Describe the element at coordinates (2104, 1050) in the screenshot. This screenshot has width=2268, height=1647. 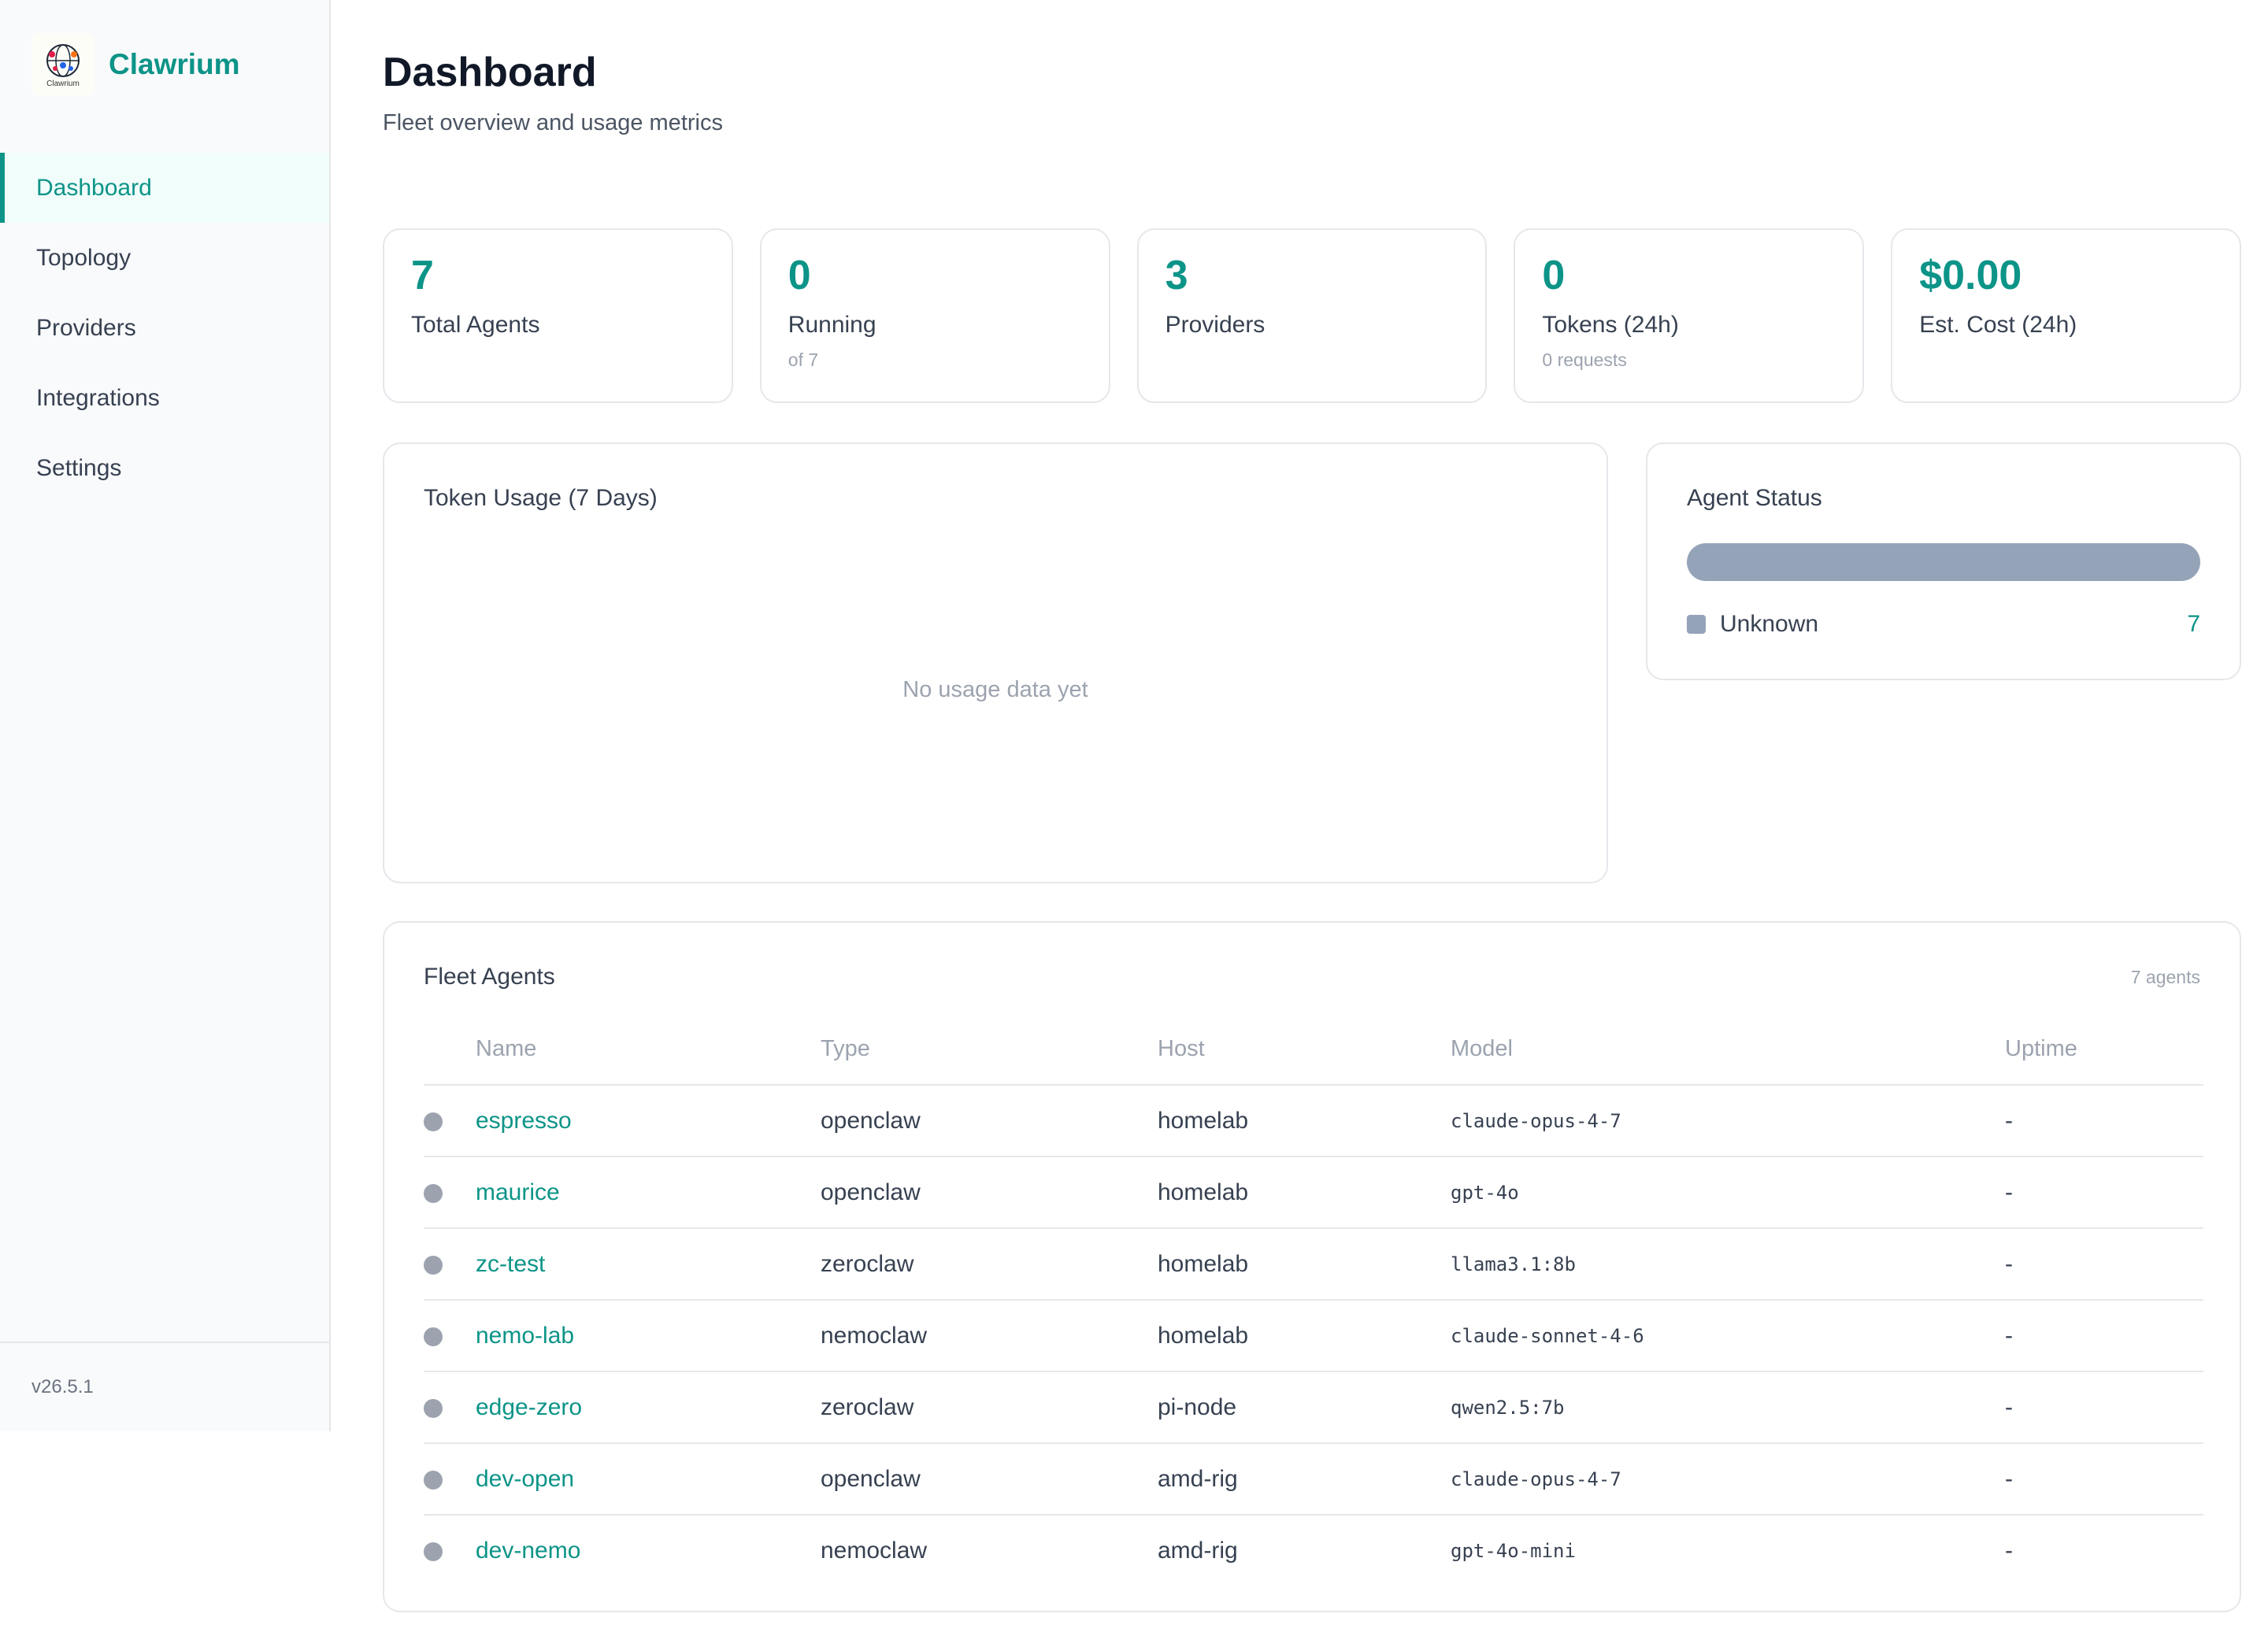
I see `column-header-uptime: Uptime` at that location.